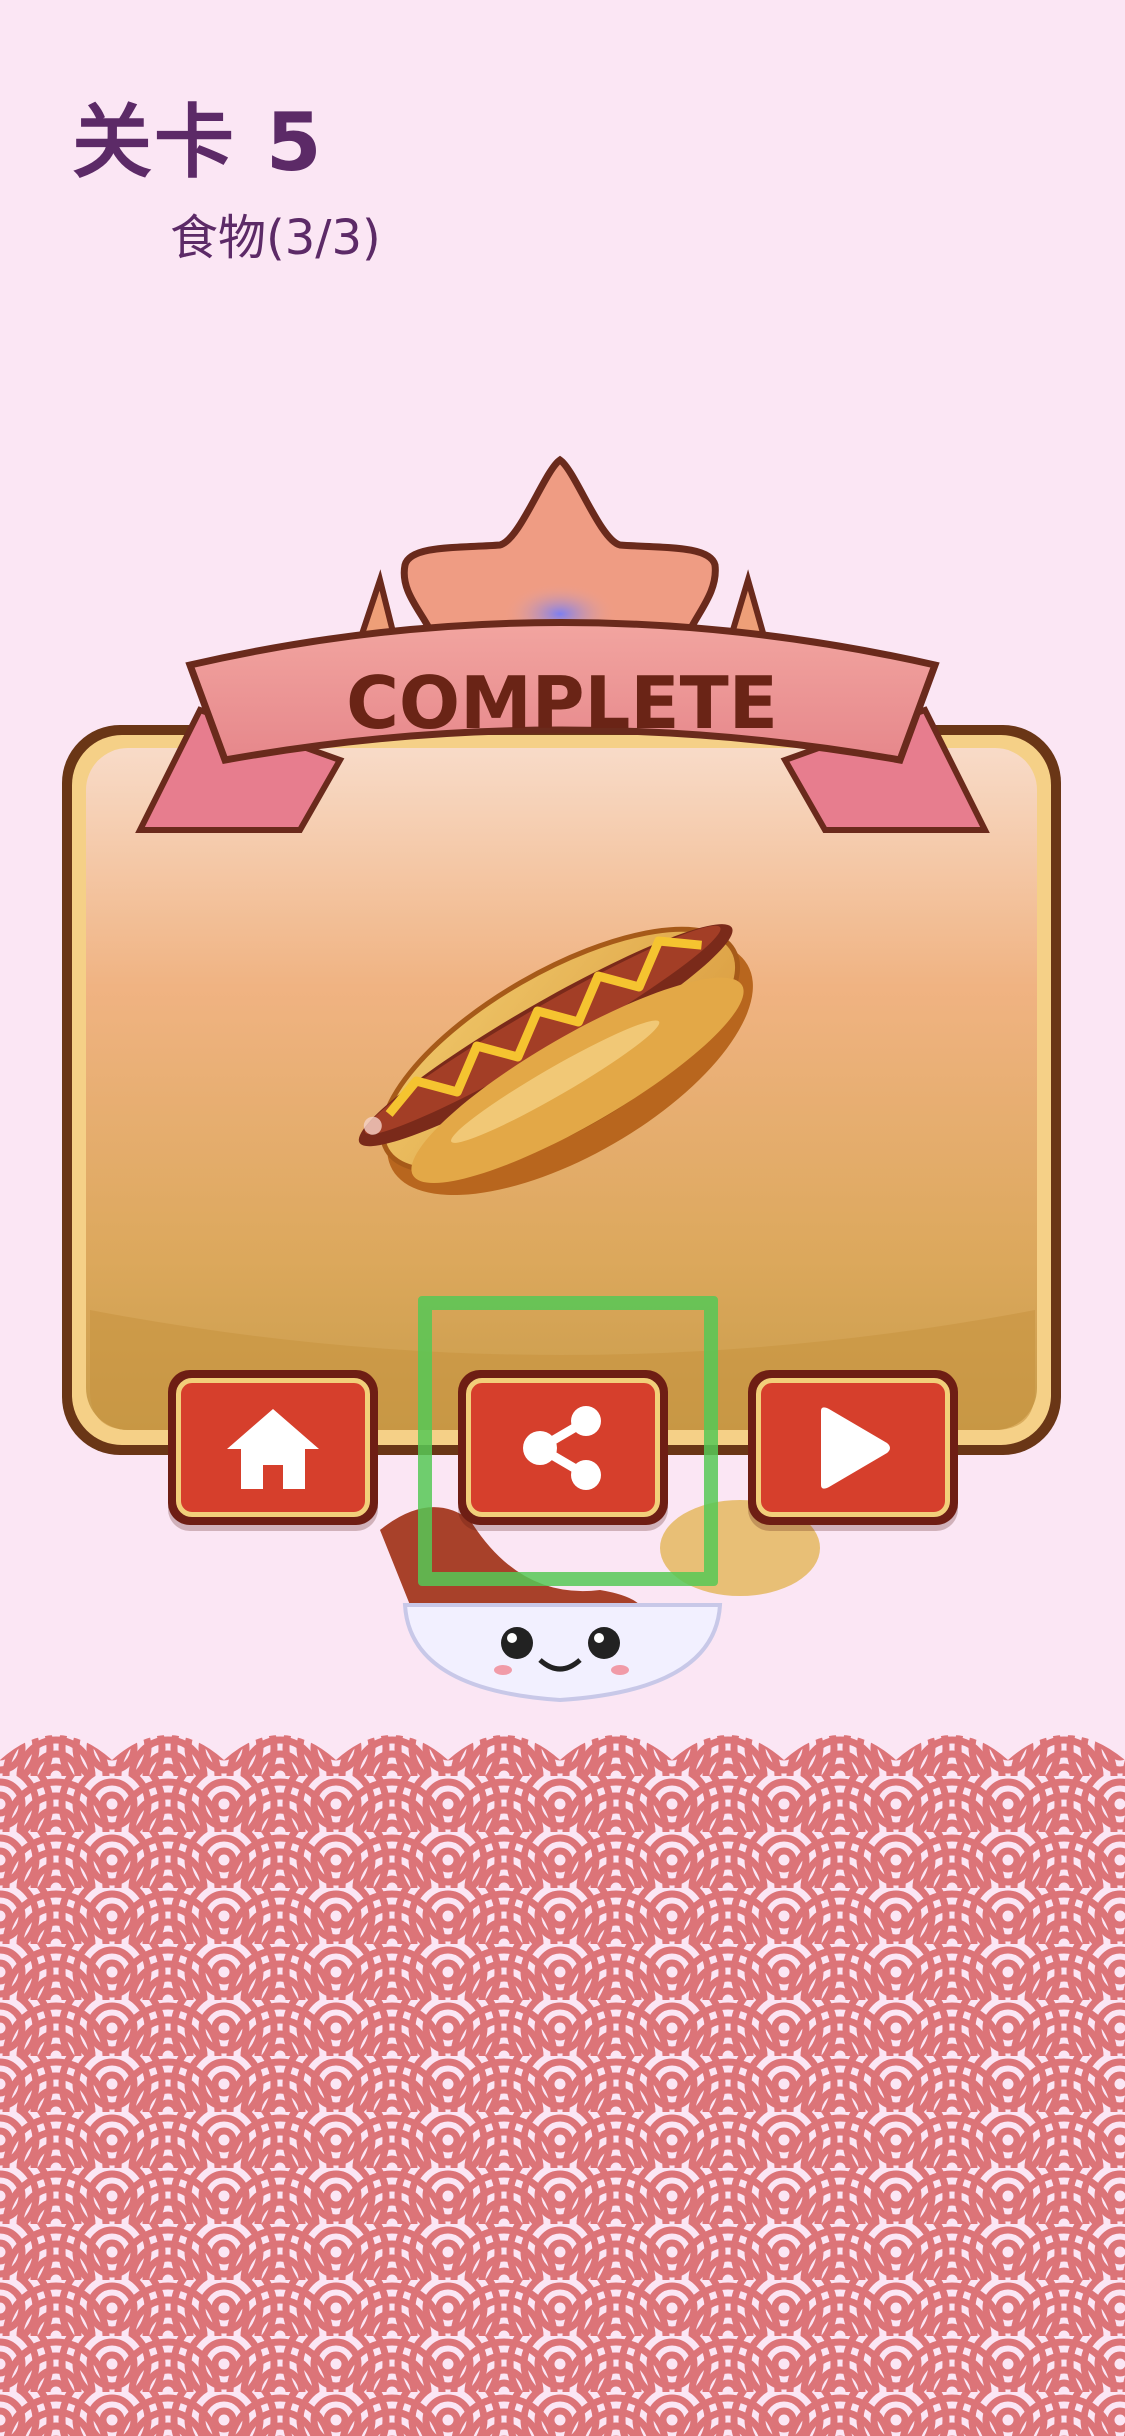 Image resolution: width=1125 pixels, height=2436 pixels. I want to click on complete-banner-text: COMPLETE, so click(562, 703).